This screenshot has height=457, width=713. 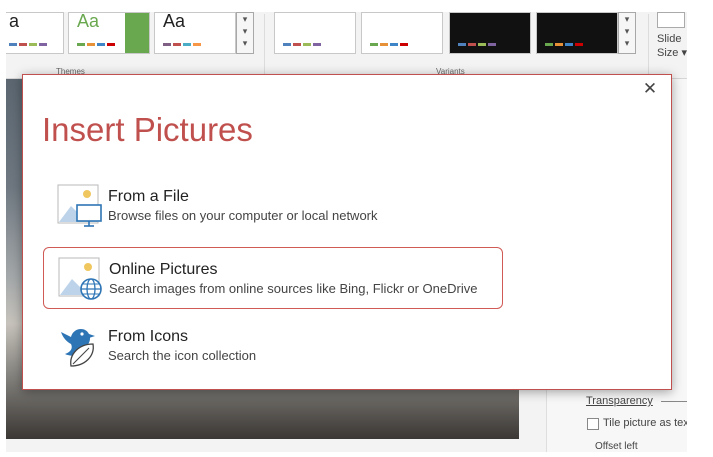 I want to click on bird-leaf-icon, so click(x=78, y=347).